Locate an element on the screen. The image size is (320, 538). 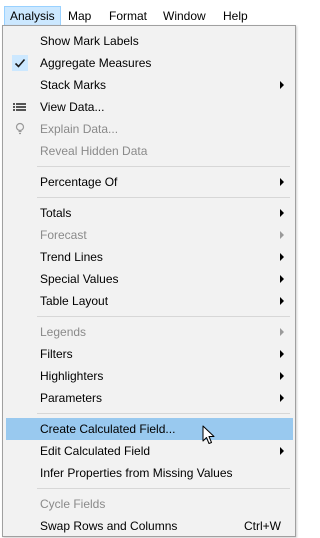
menu-item-parameters: Parameters is located at coordinates (149, 398).